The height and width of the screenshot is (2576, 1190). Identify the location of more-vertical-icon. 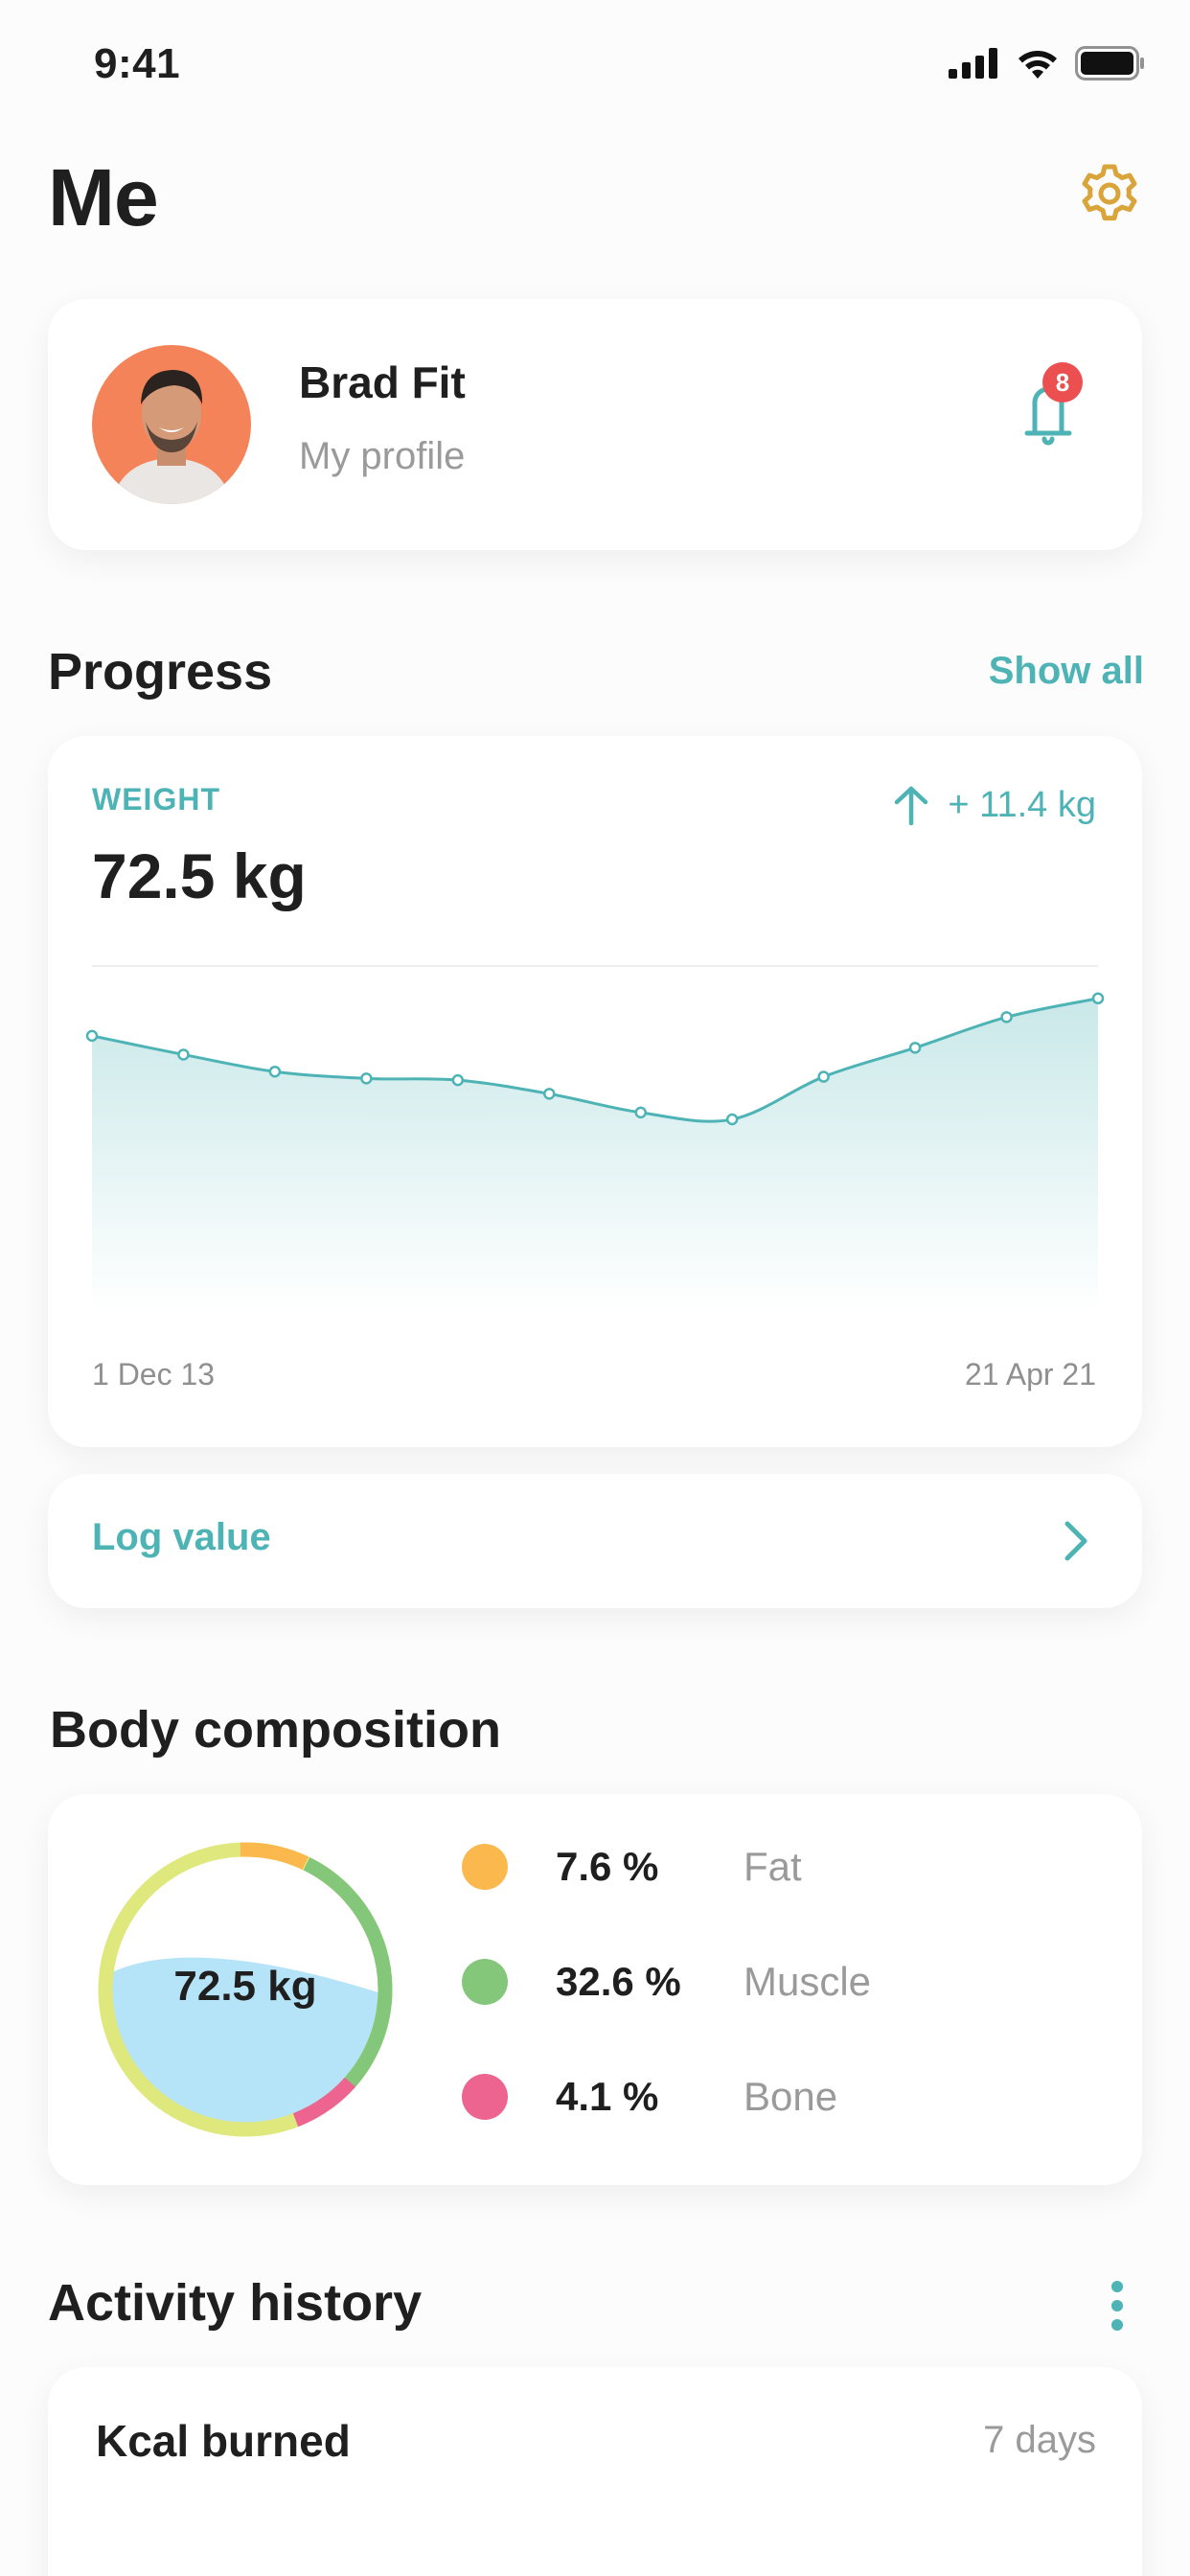
(1117, 2306).